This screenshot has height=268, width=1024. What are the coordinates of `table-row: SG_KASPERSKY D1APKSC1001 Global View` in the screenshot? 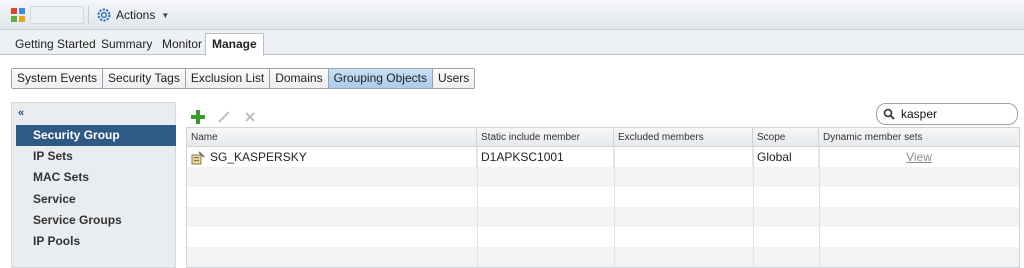 It's located at (603, 157).